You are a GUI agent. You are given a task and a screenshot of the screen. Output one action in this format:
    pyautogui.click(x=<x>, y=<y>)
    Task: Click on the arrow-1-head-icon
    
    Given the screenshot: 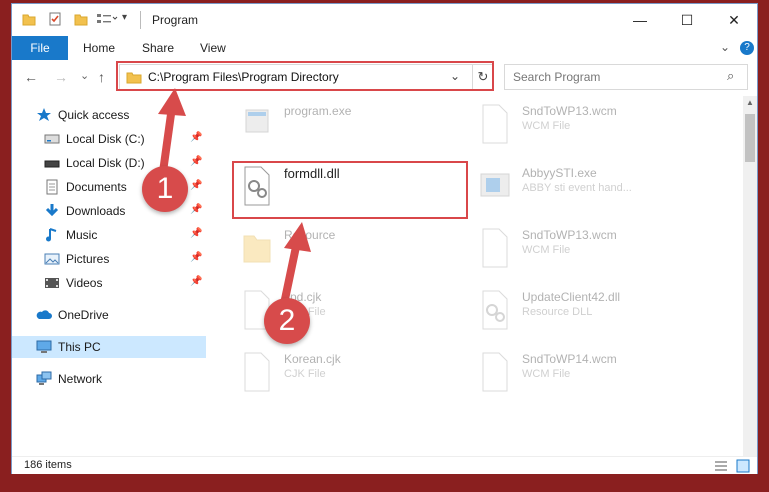 What is the action you would take?
    pyautogui.click(x=172, y=102)
    